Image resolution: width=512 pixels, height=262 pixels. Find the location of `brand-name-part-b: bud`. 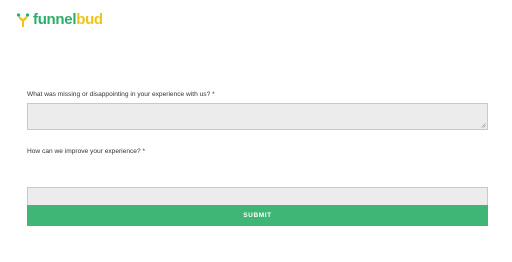

brand-name-part-b: bud is located at coordinates (89, 19).